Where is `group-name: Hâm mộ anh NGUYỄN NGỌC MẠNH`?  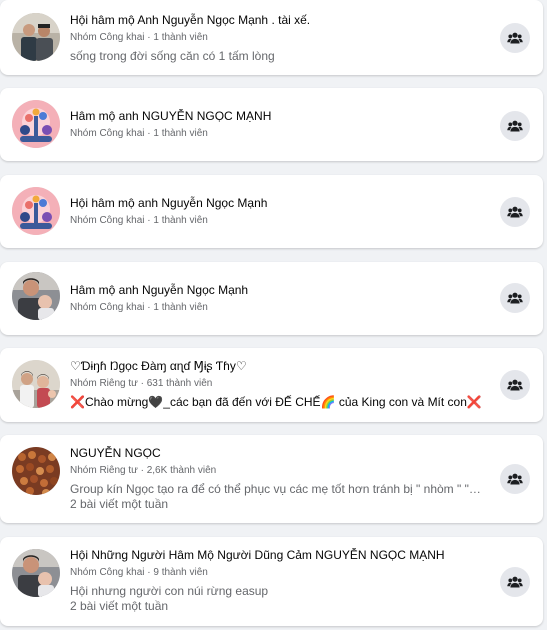 group-name: Hâm mộ anh NGUYỄN NGỌC MẠNH is located at coordinates (276, 116).